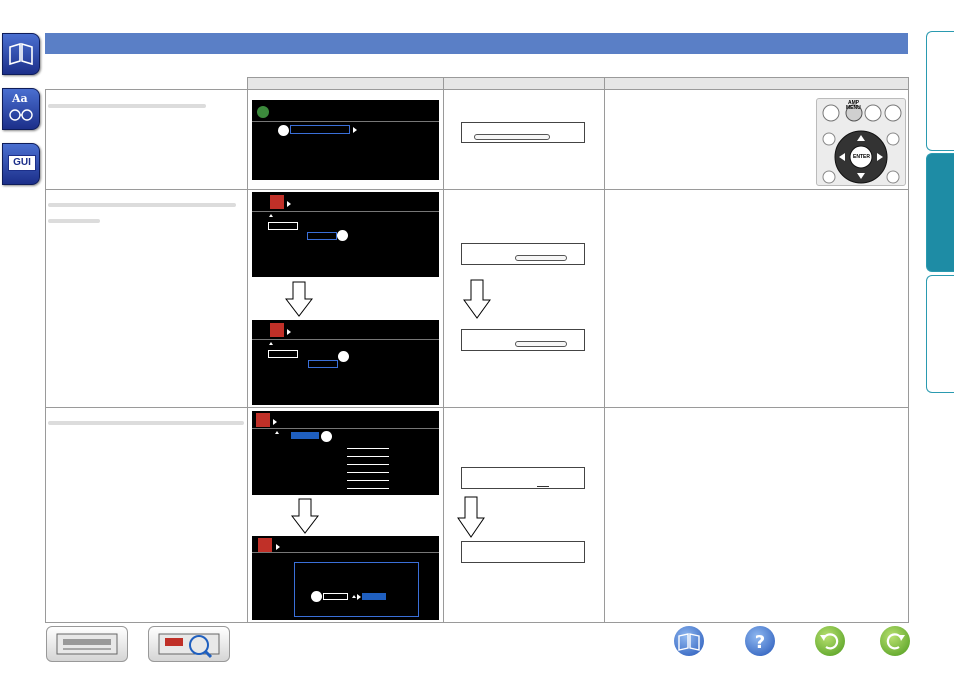 The width and height of the screenshot is (954, 674). I want to click on row2-label, so click(142, 205).